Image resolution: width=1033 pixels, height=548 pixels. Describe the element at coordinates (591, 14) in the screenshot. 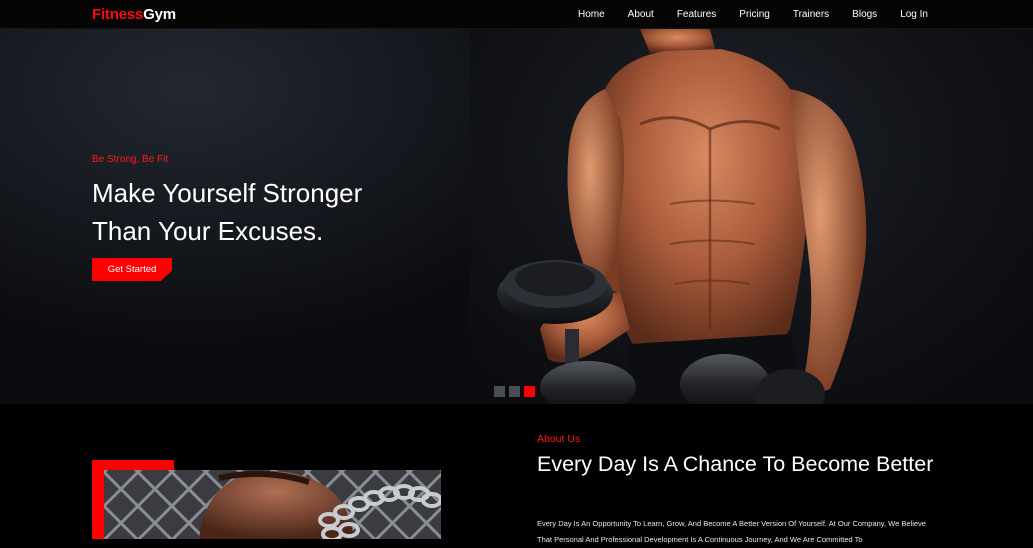

I see `nav-link-home: Home` at that location.